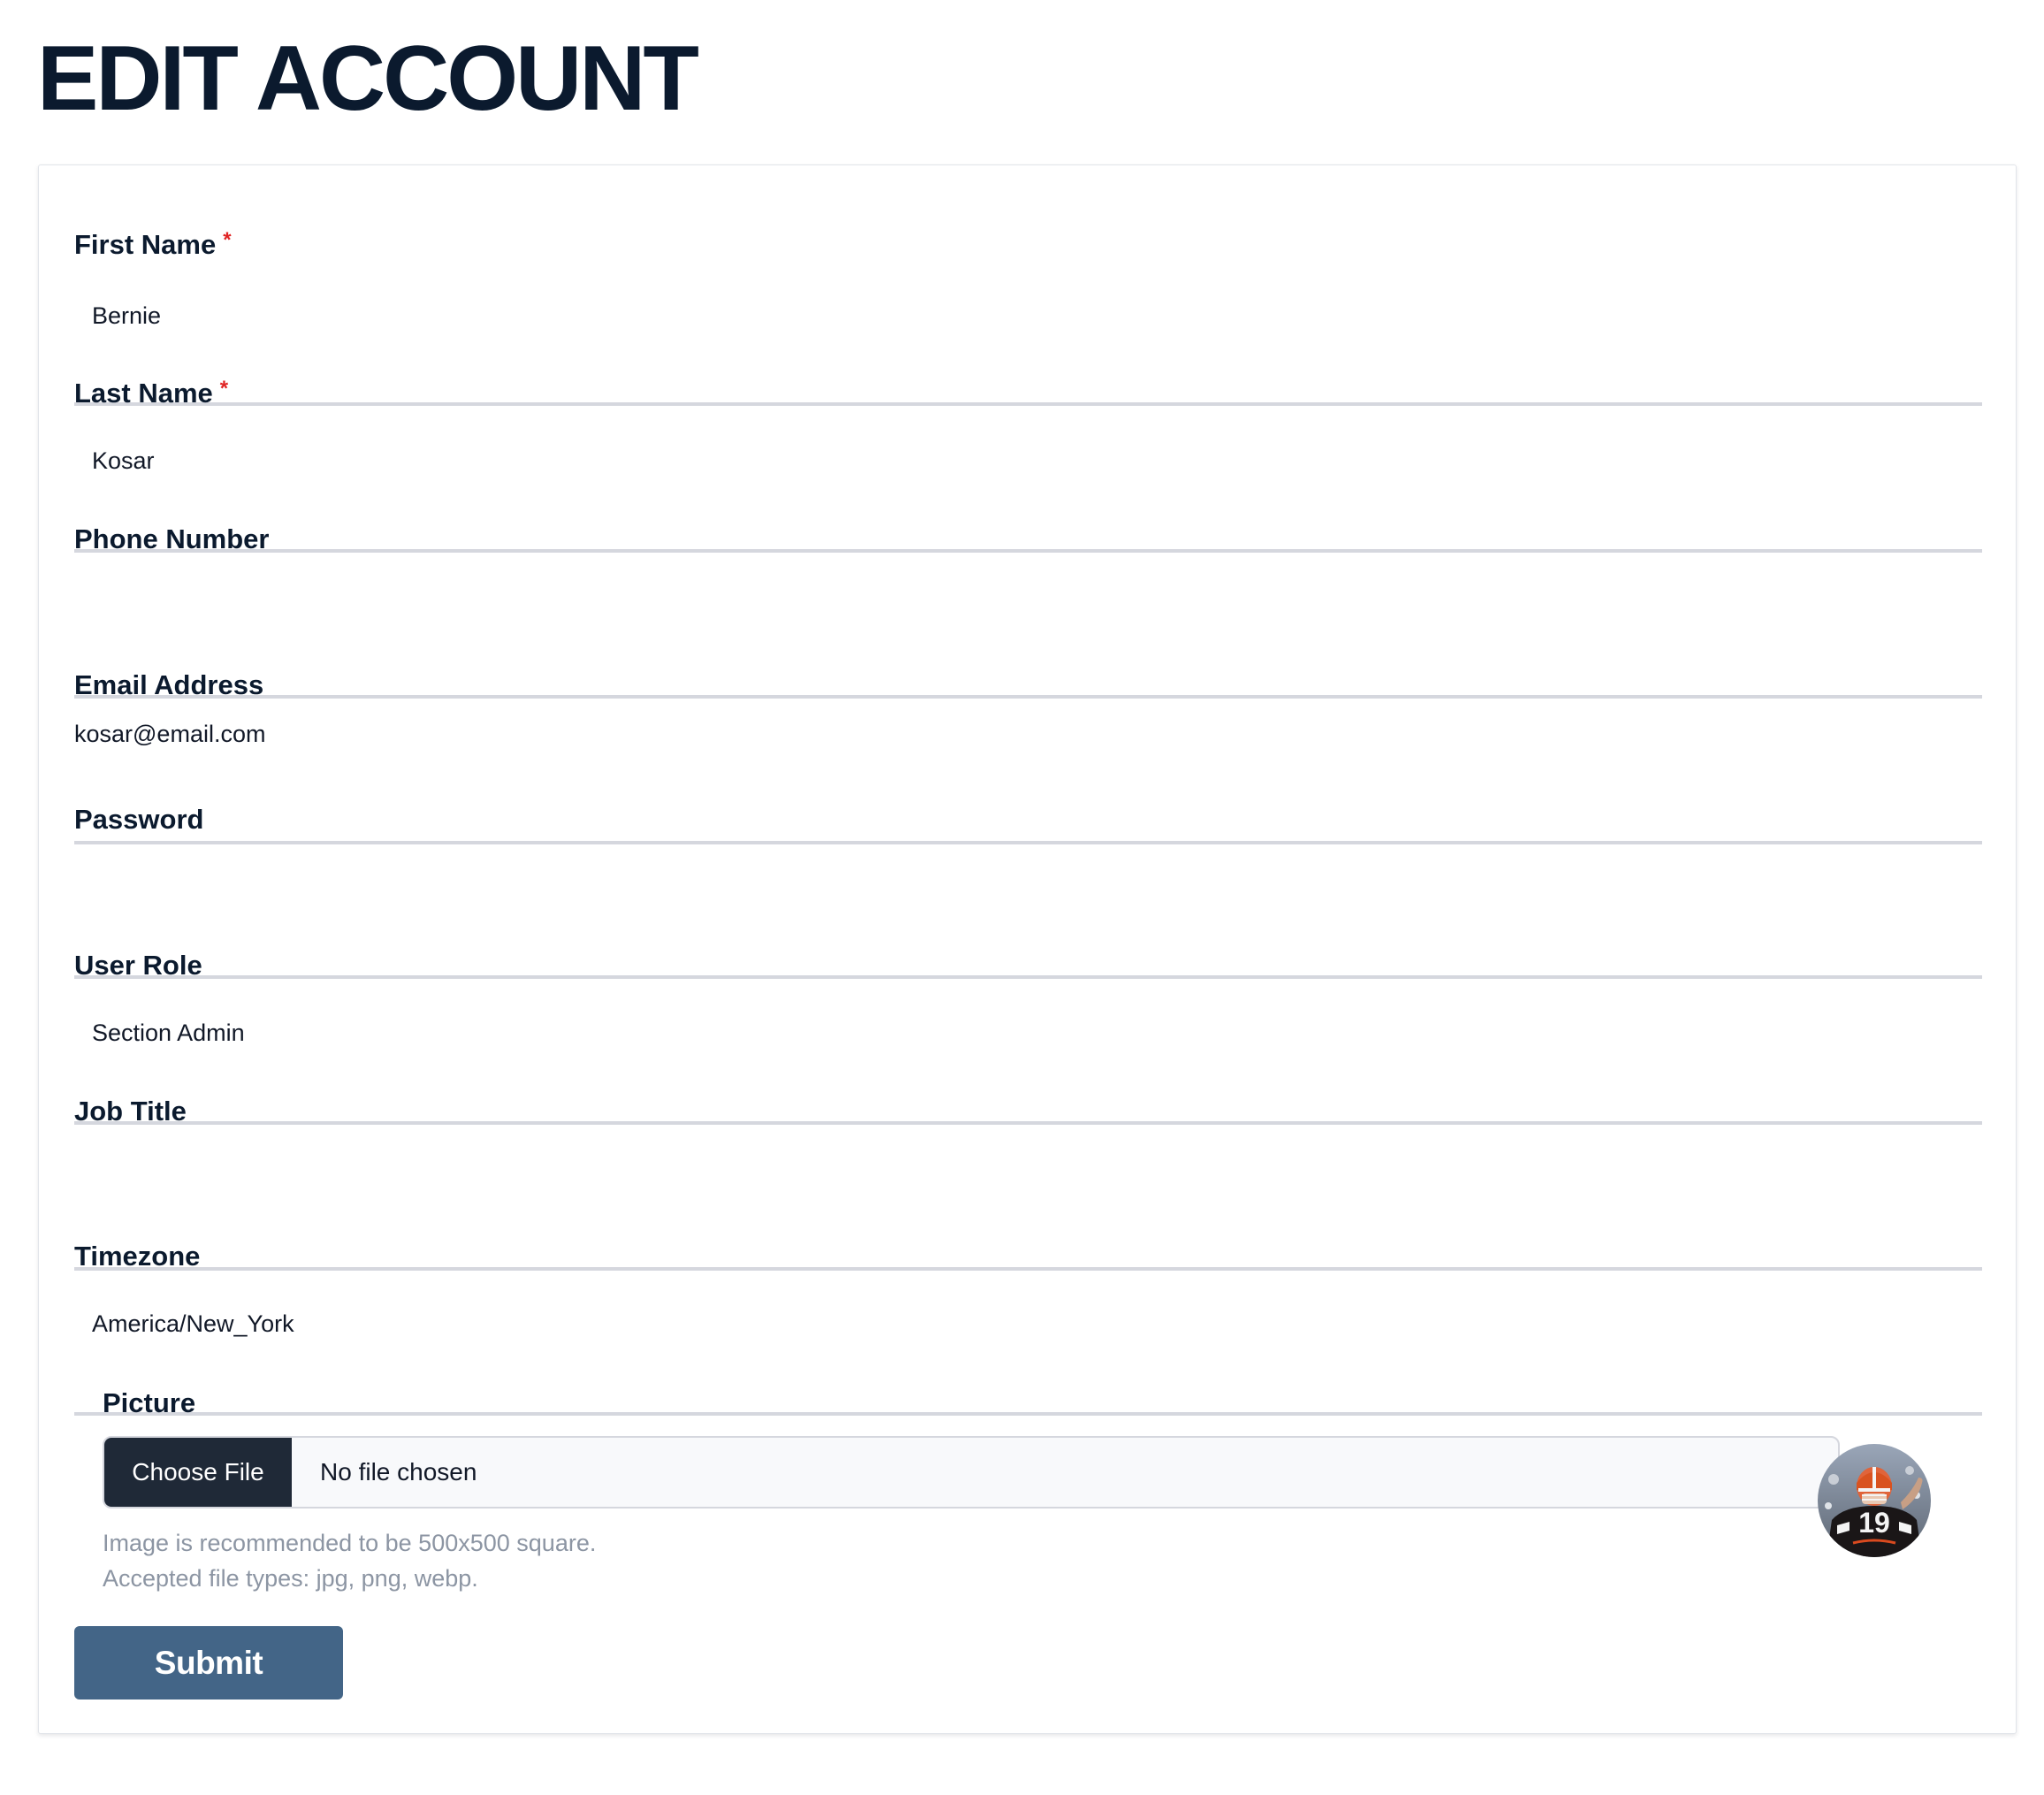 Image resolution: width=2044 pixels, height=1795 pixels. What do you see at coordinates (368, 78) in the screenshot?
I see `page-title: EDIT ACCOUNT` at bounding box center [368, 78].